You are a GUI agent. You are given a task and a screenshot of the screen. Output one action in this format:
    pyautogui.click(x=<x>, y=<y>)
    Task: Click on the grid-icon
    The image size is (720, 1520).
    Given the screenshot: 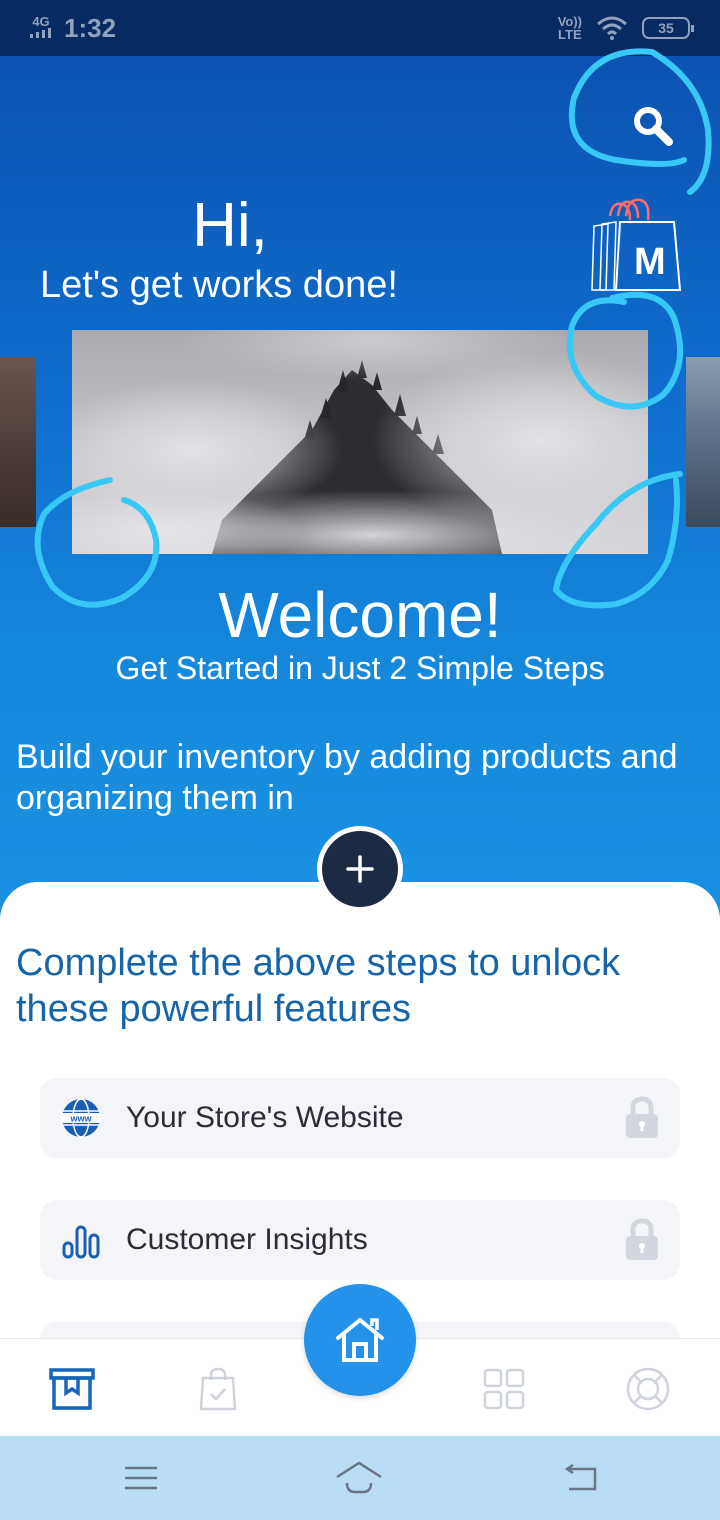 What is the action you would take?
    pyautogui.click(x=504, y=1389)
    